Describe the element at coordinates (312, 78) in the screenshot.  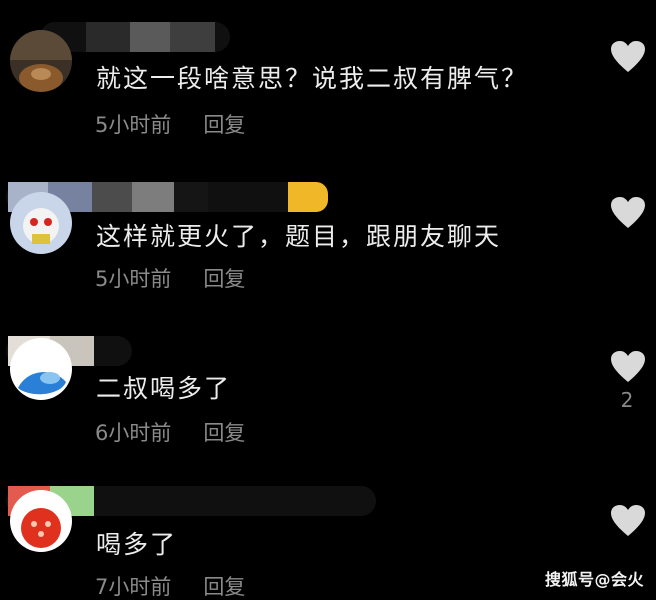
I see `comment-text: 就这一段啥意思？说我二叔有脾气？` at that location.